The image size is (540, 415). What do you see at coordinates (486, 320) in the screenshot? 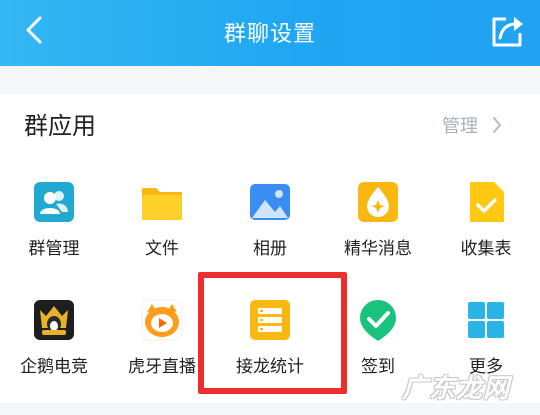
I see `more-grid-icon` at bounding box center [486, 320].